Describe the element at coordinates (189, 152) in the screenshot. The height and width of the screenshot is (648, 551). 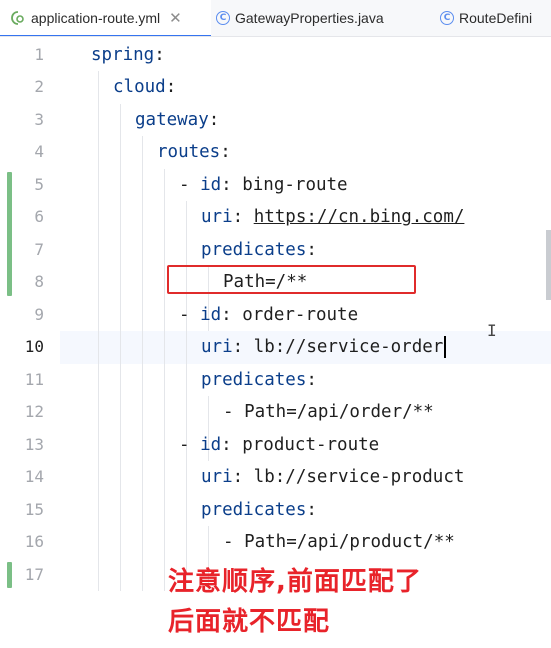
I see `yaml-key: routes` at that location.